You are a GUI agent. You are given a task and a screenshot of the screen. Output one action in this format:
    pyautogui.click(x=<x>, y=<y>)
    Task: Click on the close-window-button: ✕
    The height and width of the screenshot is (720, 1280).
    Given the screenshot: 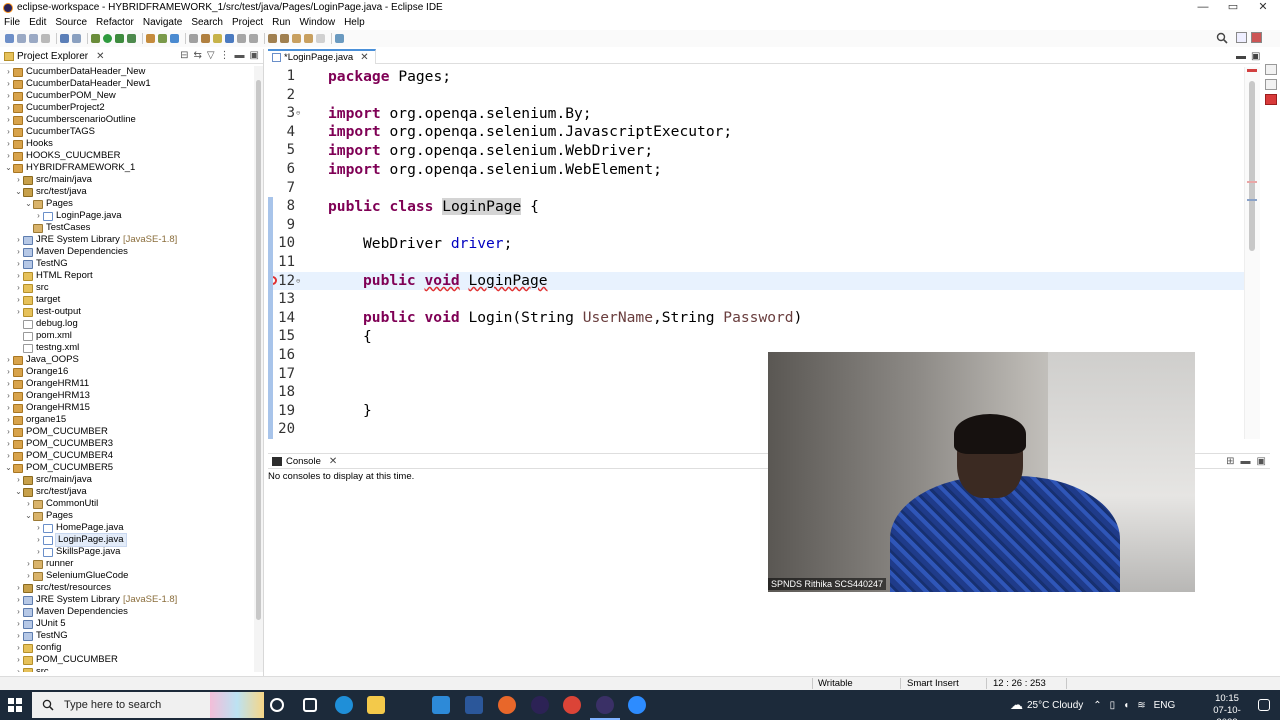 What is the action you would take?
    pyautogui.click(x=1263, y=7)
    